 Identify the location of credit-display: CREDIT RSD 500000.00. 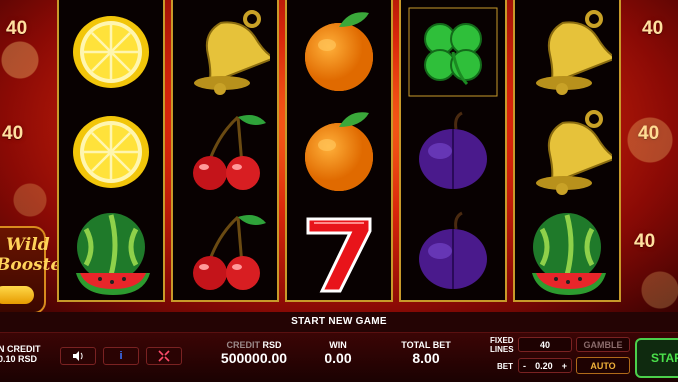
(254, 353).